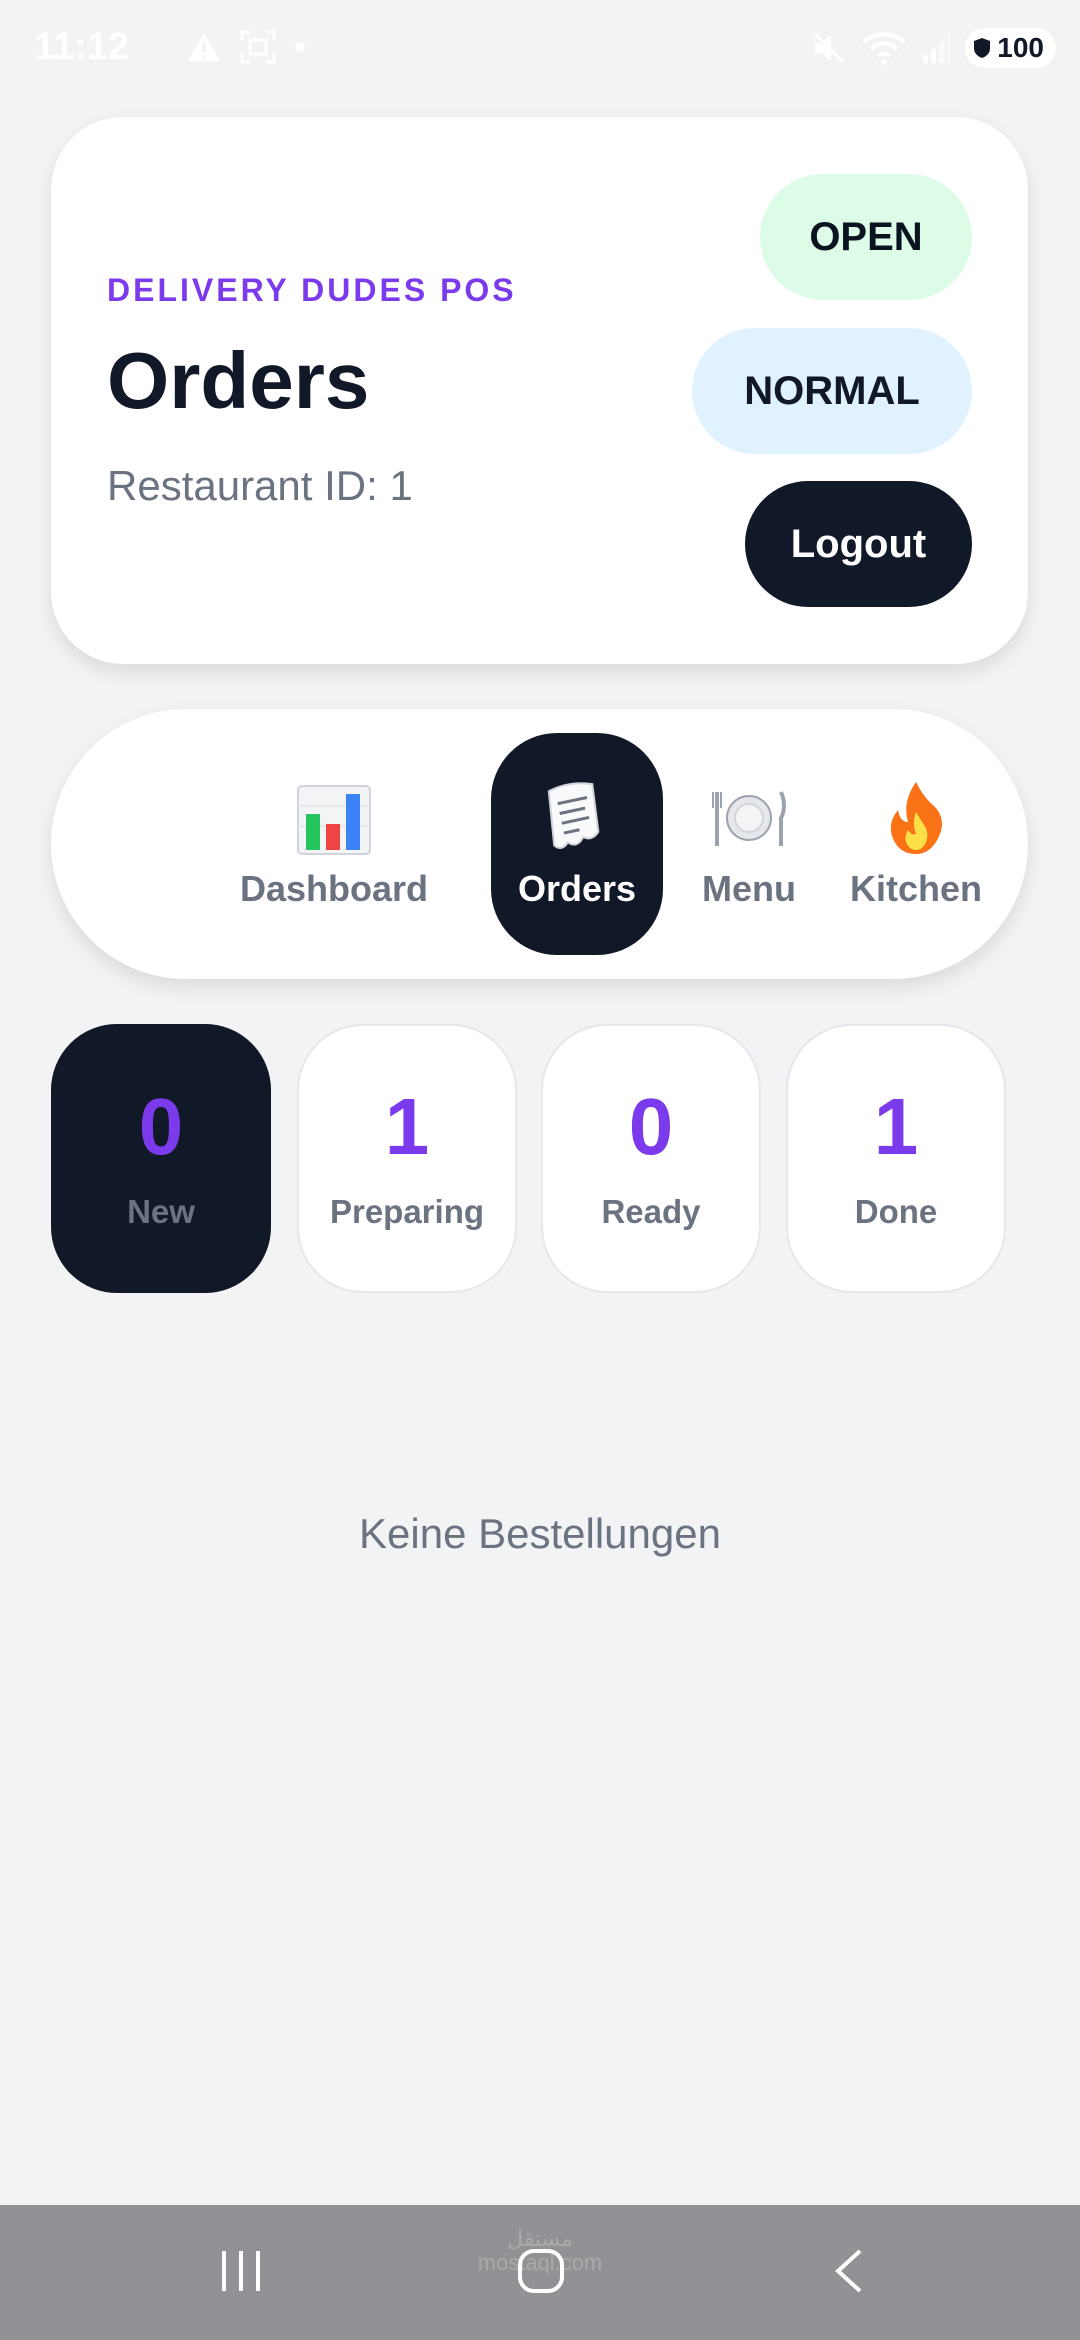 This screenshot has height=2340, width=1080. I want to click on nav-label-orders: Orders, so click(577, 888).